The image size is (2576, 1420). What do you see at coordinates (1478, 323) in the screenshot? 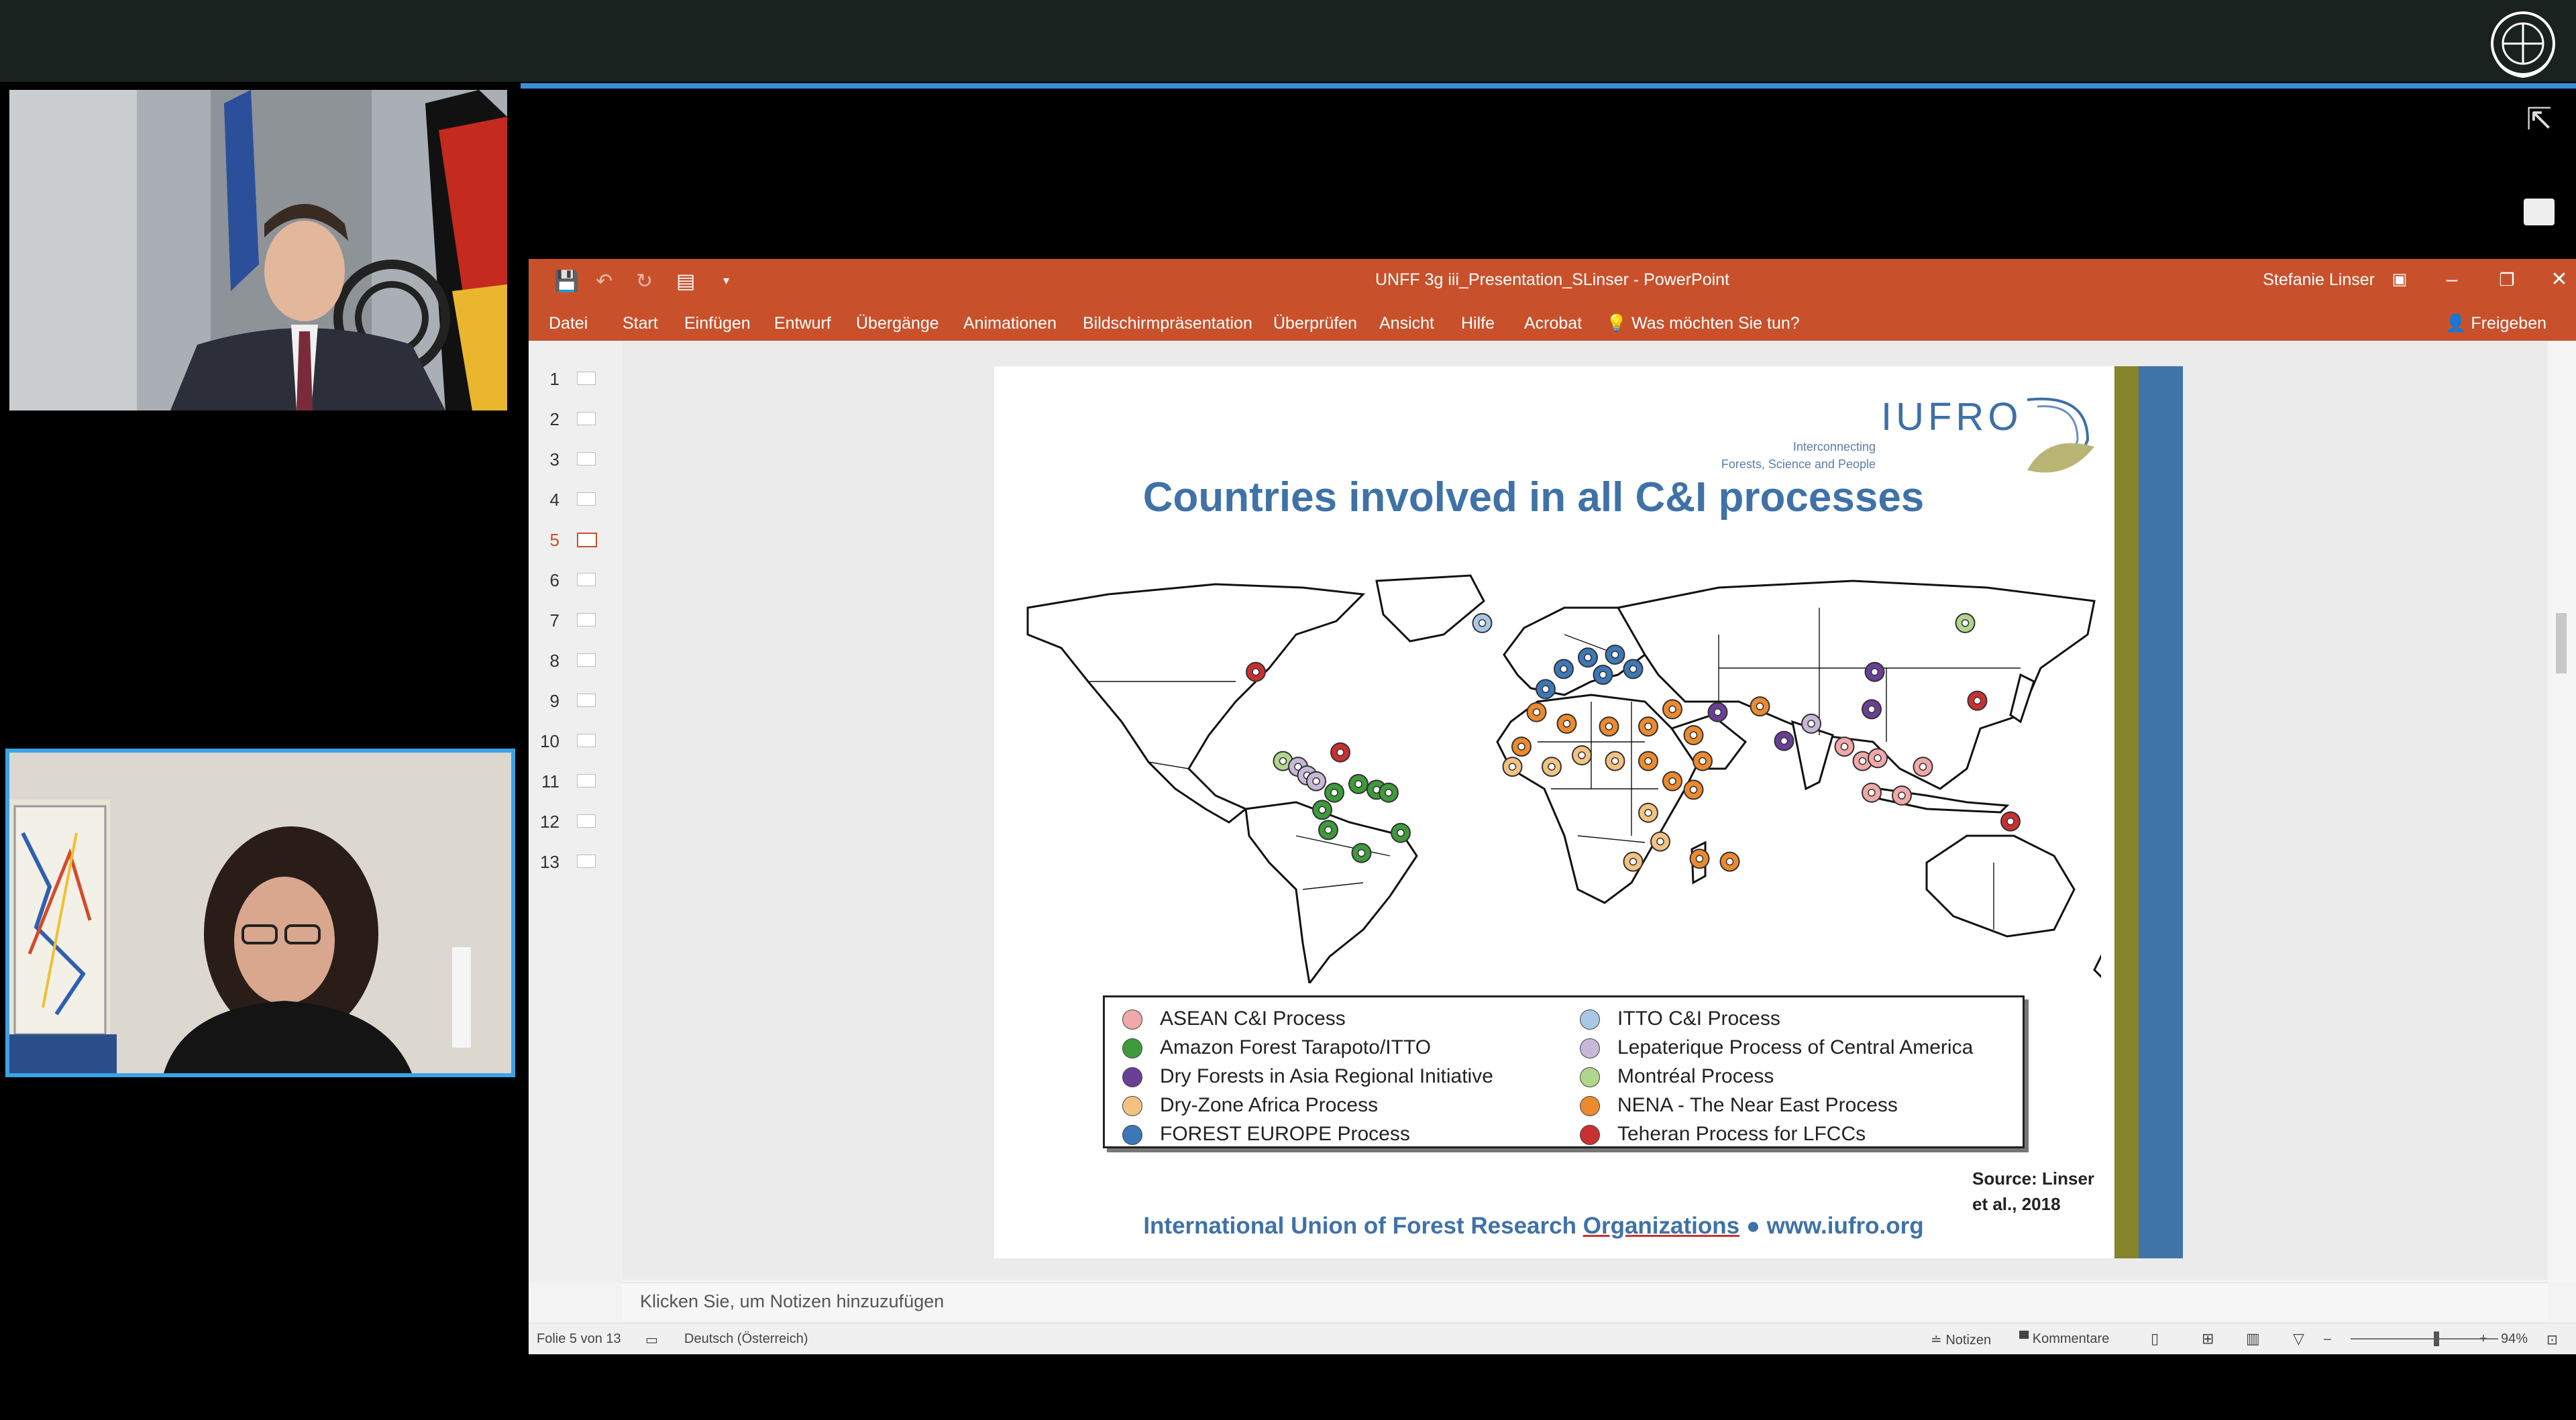
I see `tab-hilfe: Hilfe` at bounding box center [1478, 323].